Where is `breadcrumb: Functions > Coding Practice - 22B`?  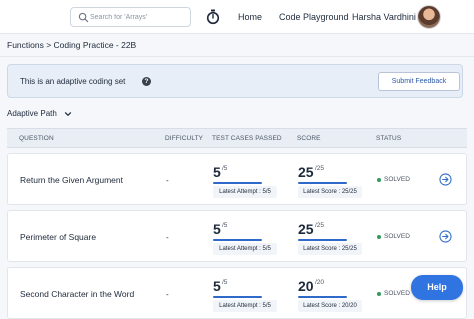 breadcrumb: Functions > Coding Practice - 22B is located at coordinates (72, 45).